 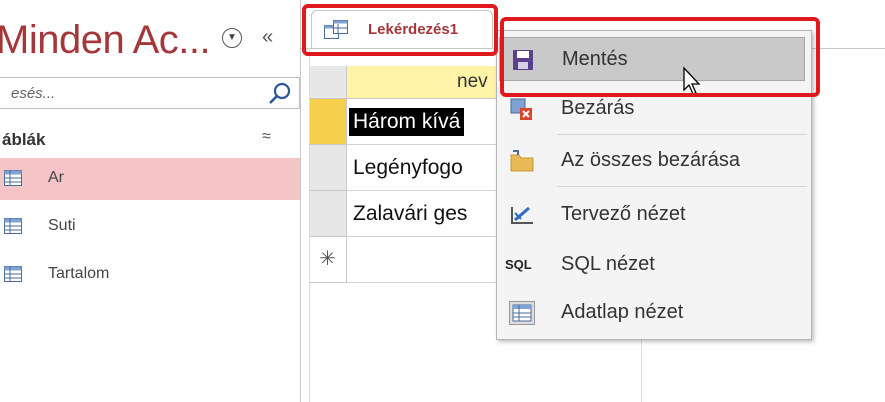 I want to click on menu-item-close-all: Az összes bezárása, so click(x=654, y=161).